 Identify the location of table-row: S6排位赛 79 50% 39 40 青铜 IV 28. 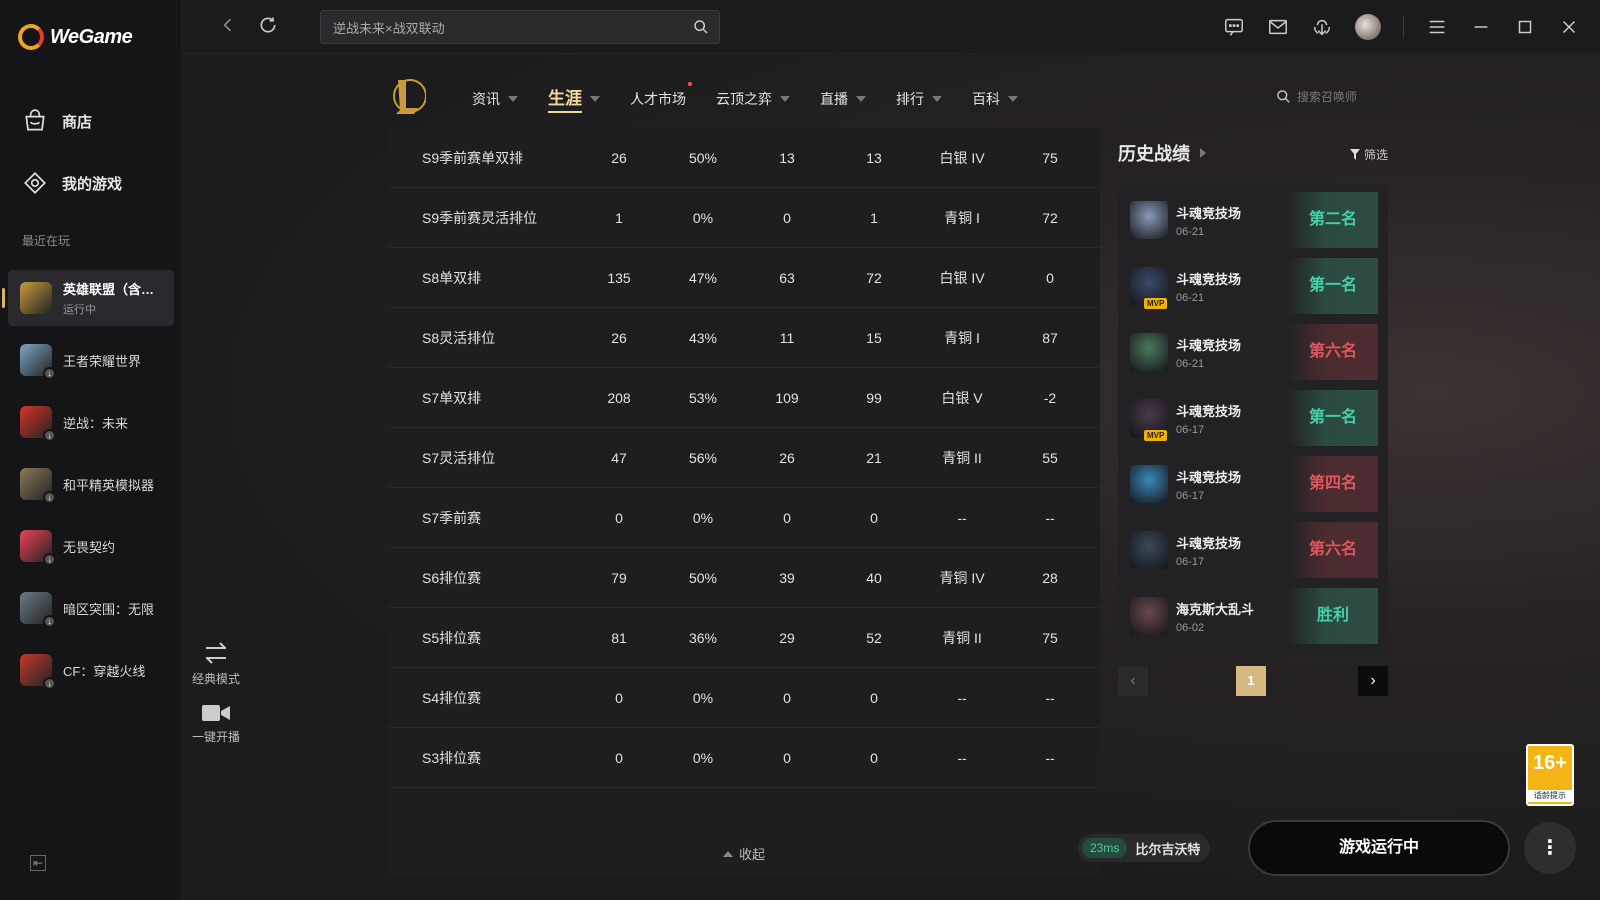
(744, 578).